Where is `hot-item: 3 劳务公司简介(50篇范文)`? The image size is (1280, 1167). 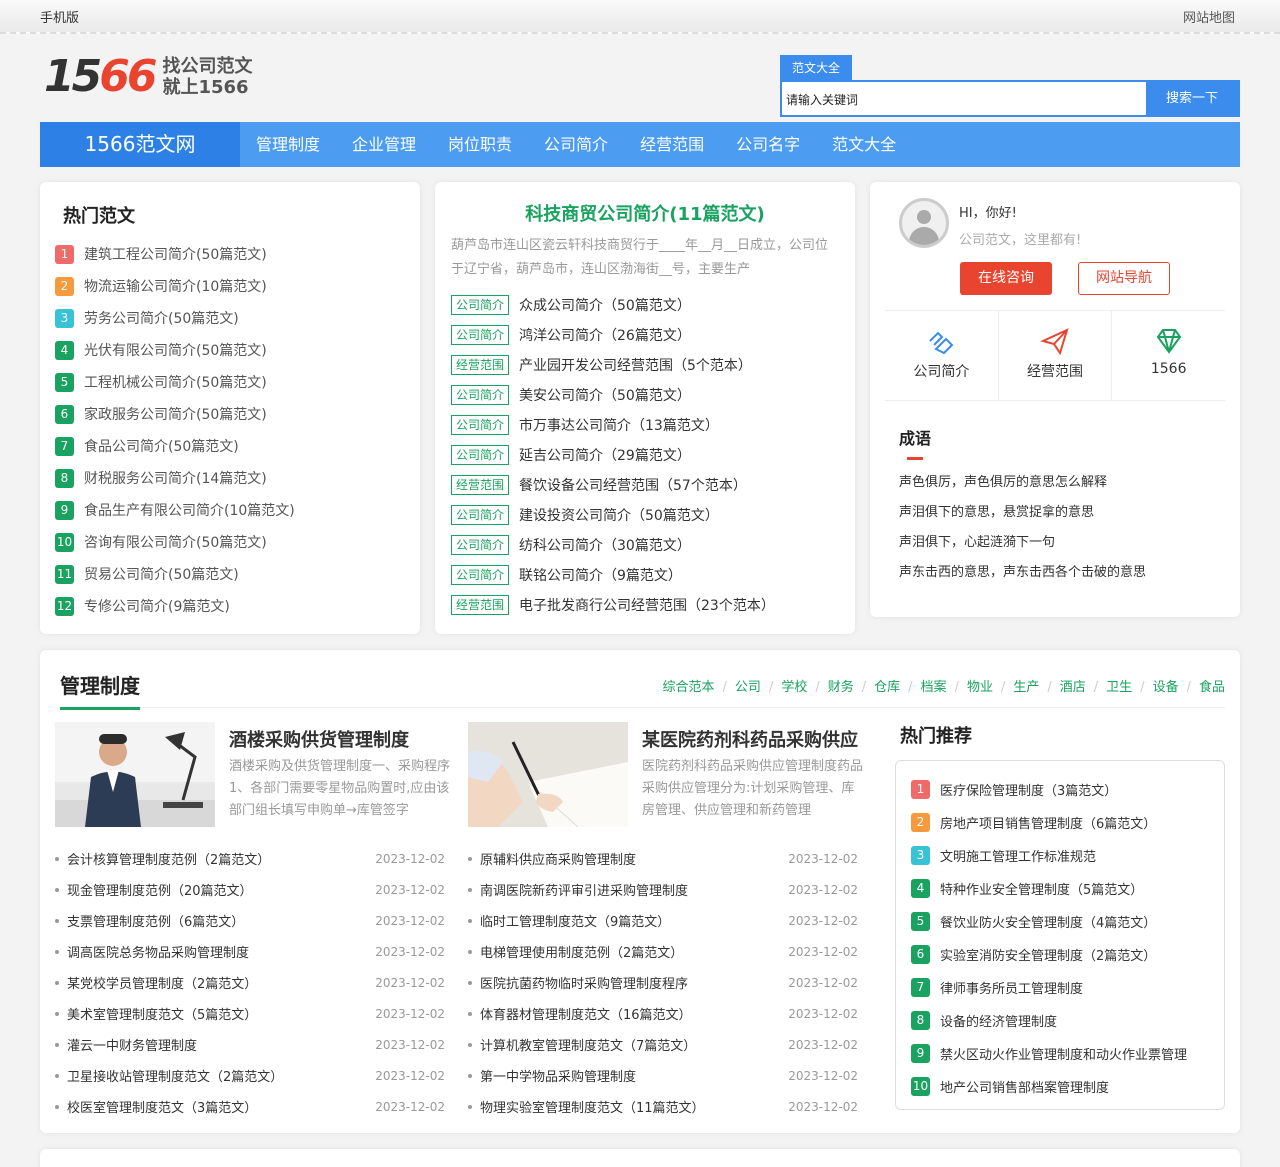 hot-item: 3 劳务公司简介(50篇范文) is located at coordinates (230, 318).